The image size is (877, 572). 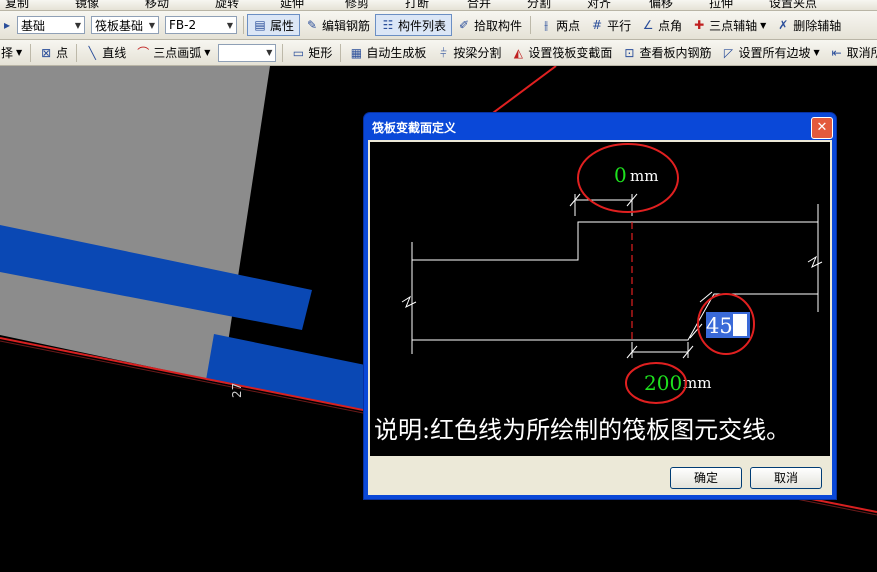 I want to click on arc-label: 三点画弧, so click(x=177, y=53).